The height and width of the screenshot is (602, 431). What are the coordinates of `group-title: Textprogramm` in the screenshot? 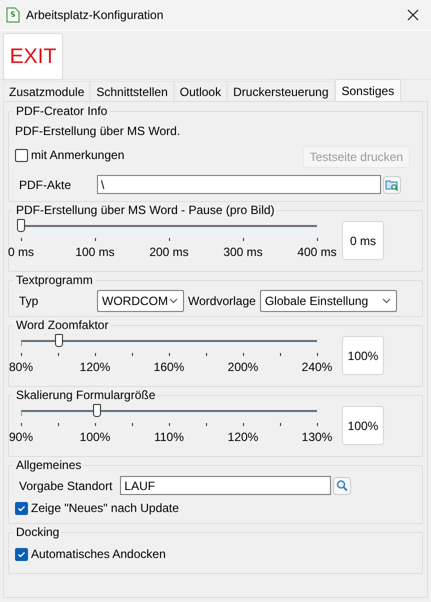 It's located at (54, 280).